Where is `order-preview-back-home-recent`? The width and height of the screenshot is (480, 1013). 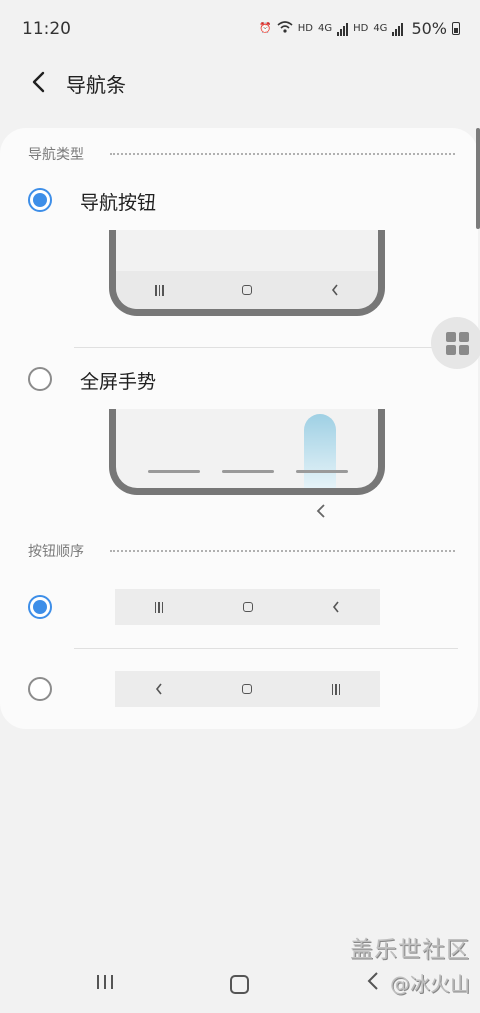 order-preview-back-home-recent is located at coordinates (247, 689).